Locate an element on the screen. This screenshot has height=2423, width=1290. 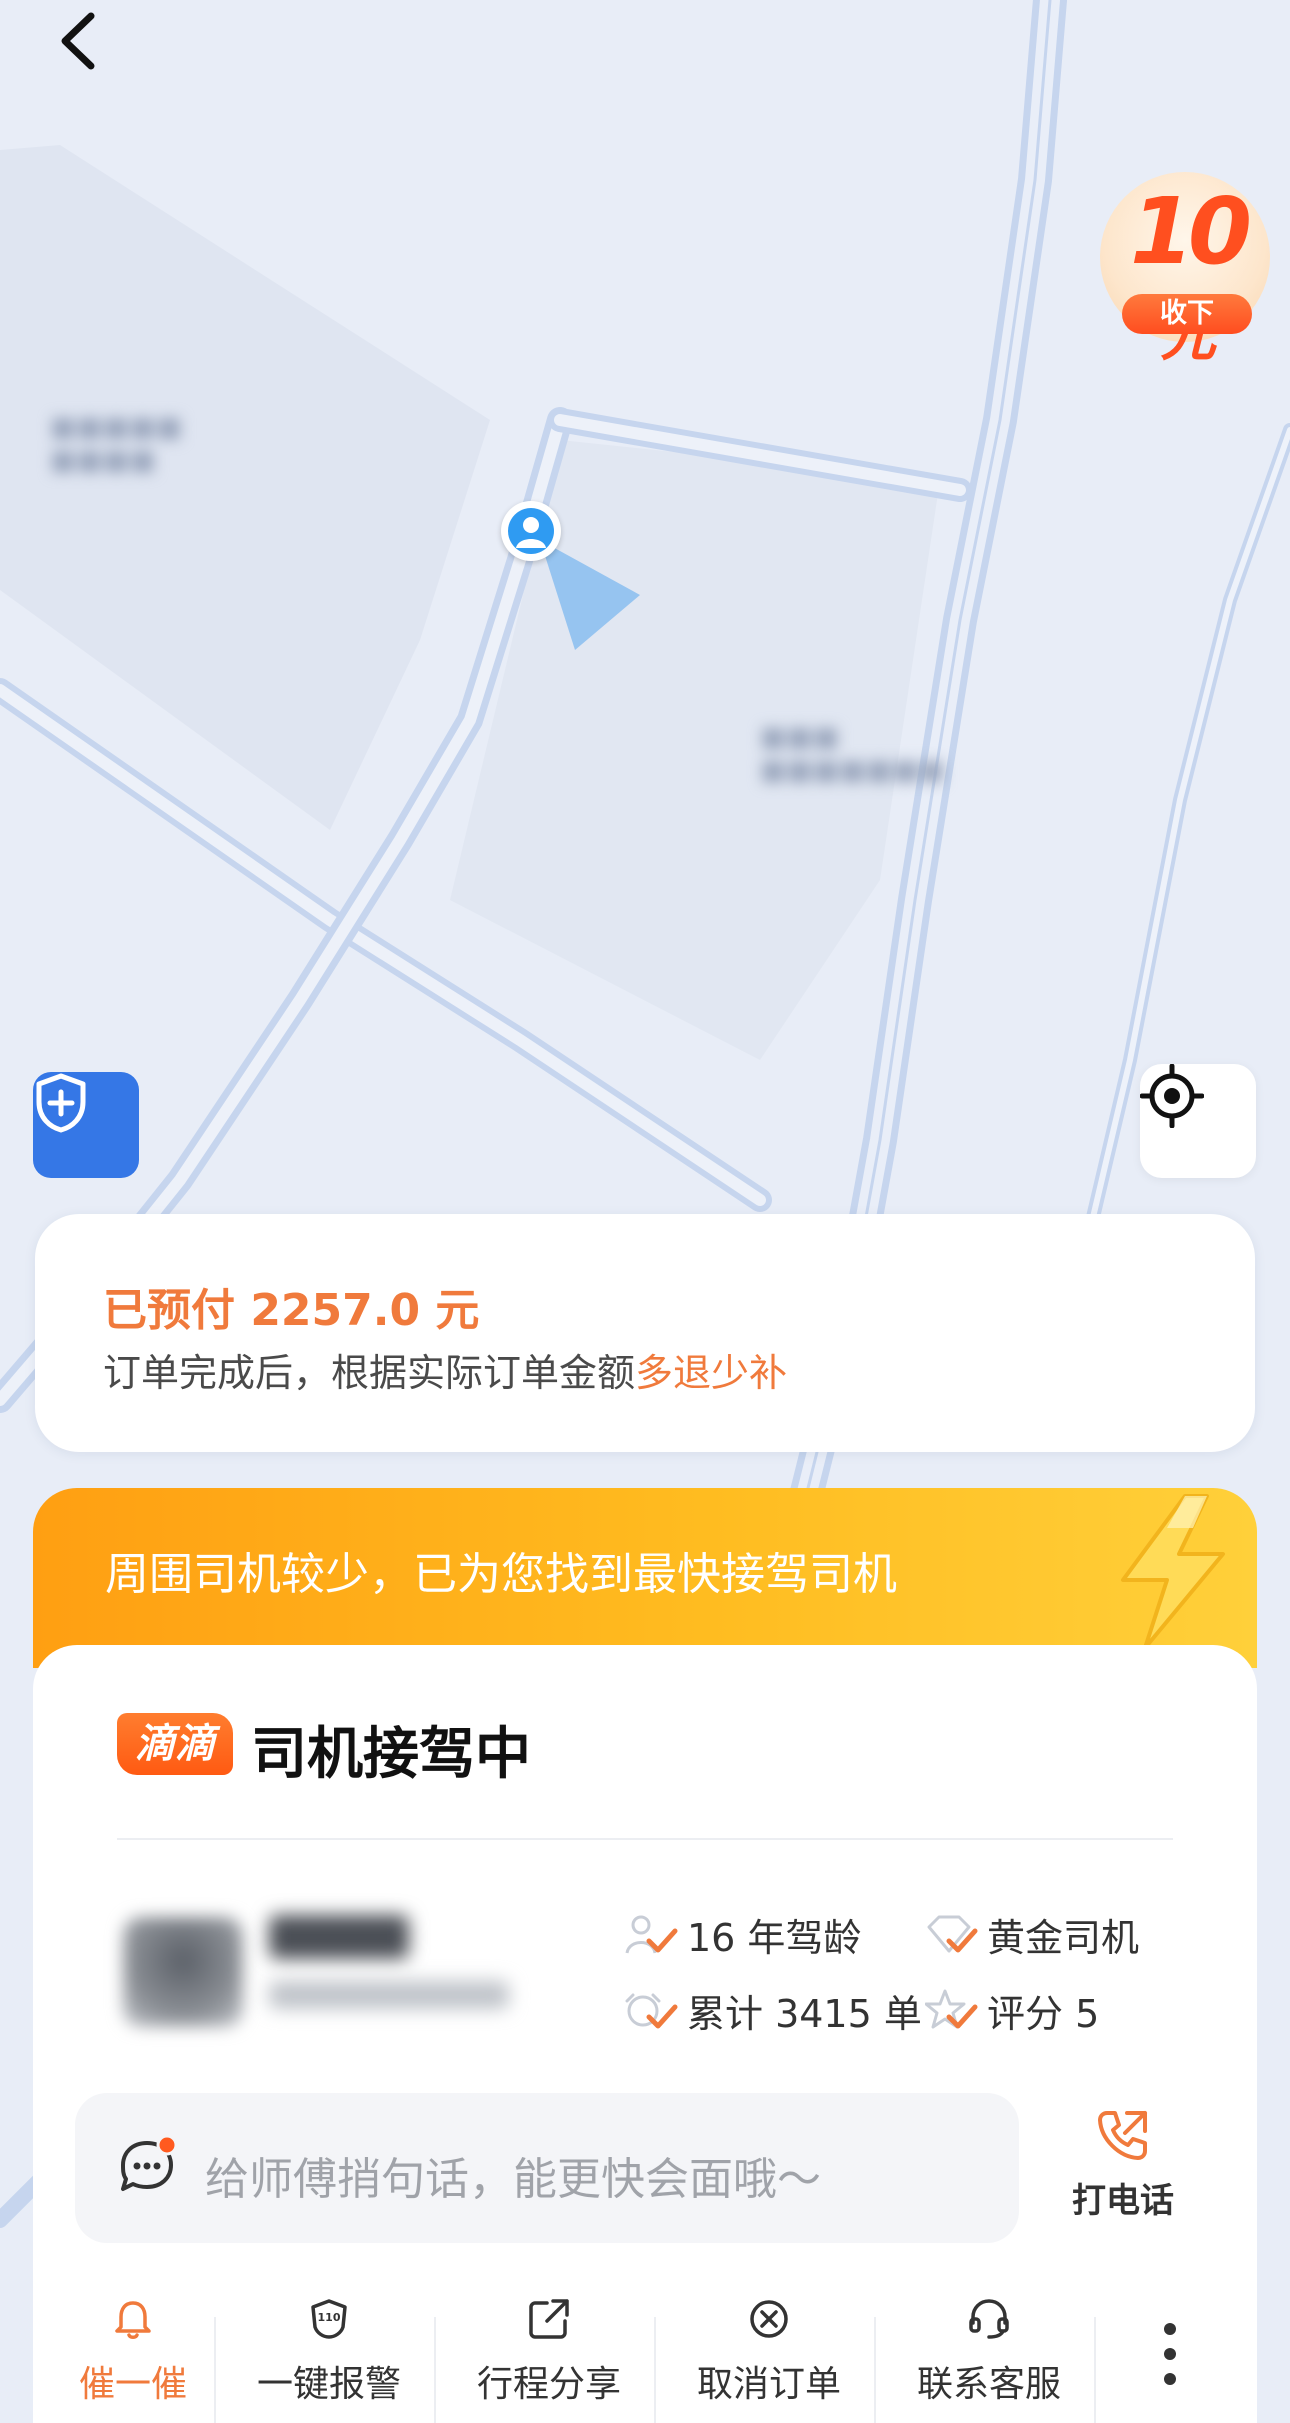
driver-found-banner: 周围司机较少，已为您找到最快接驾司机 is located at coordinates (645, 1578).